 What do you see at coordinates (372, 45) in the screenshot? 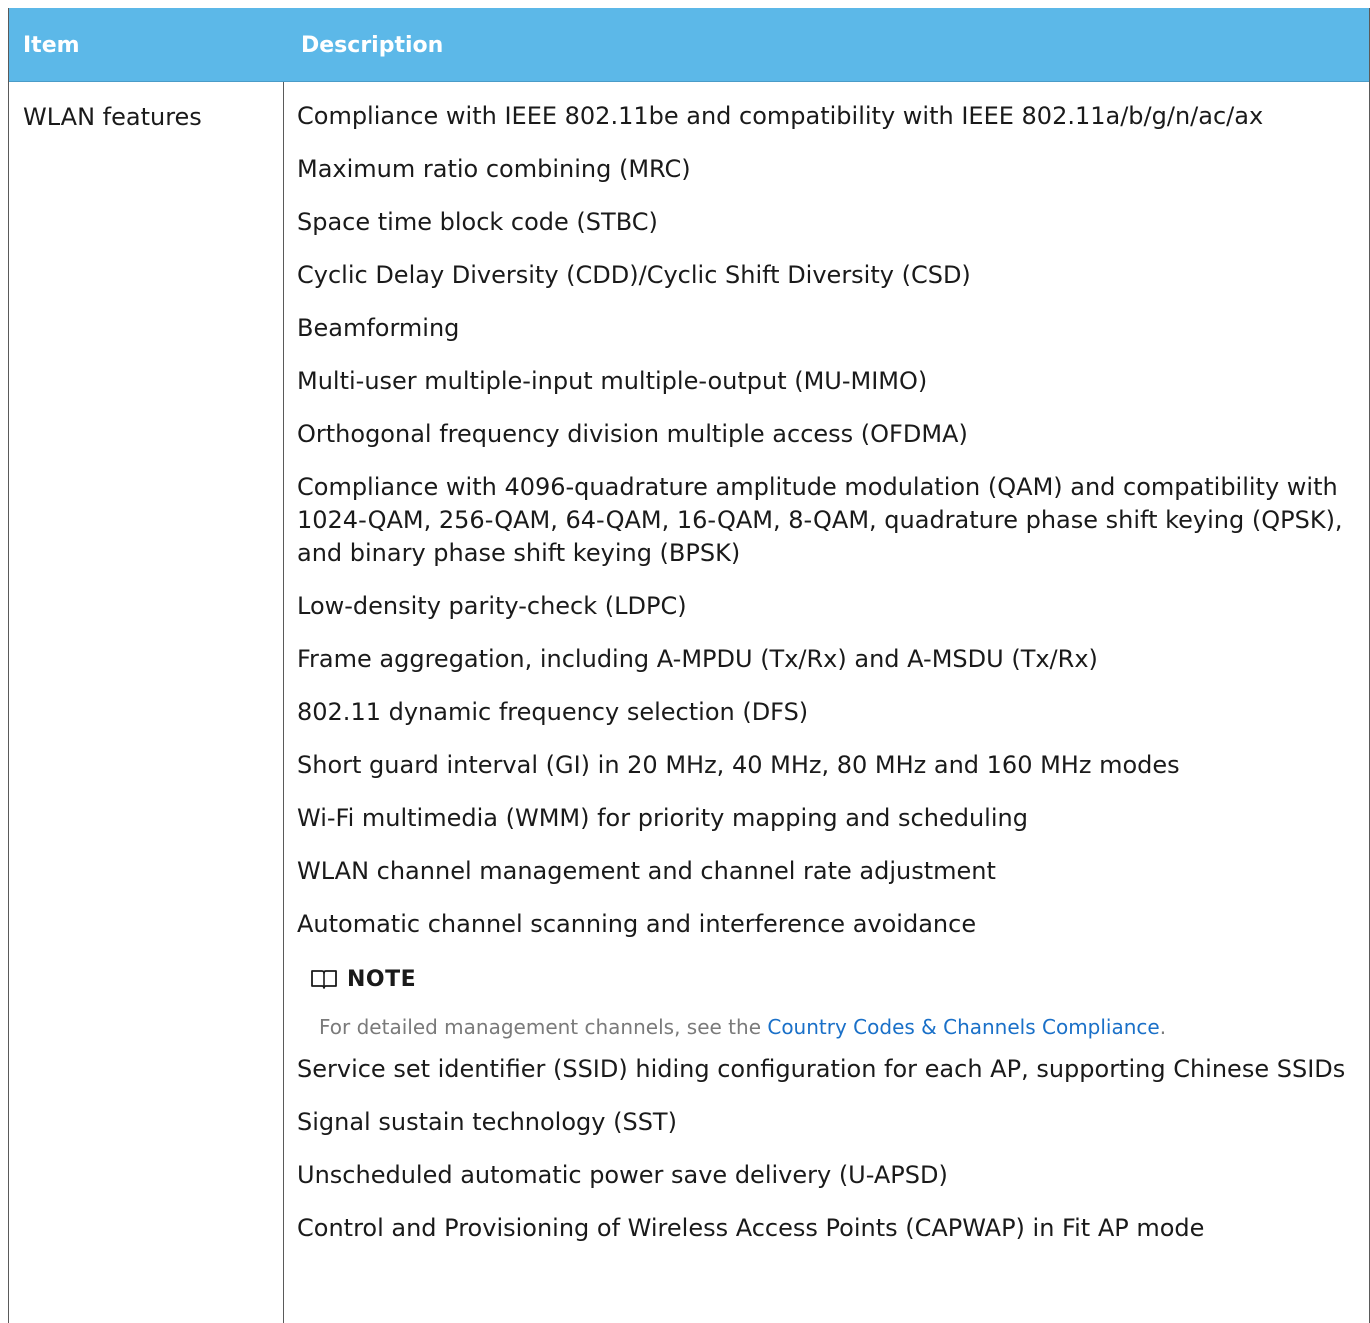
I see `header-description: Description` at bounding box center [372, 45].